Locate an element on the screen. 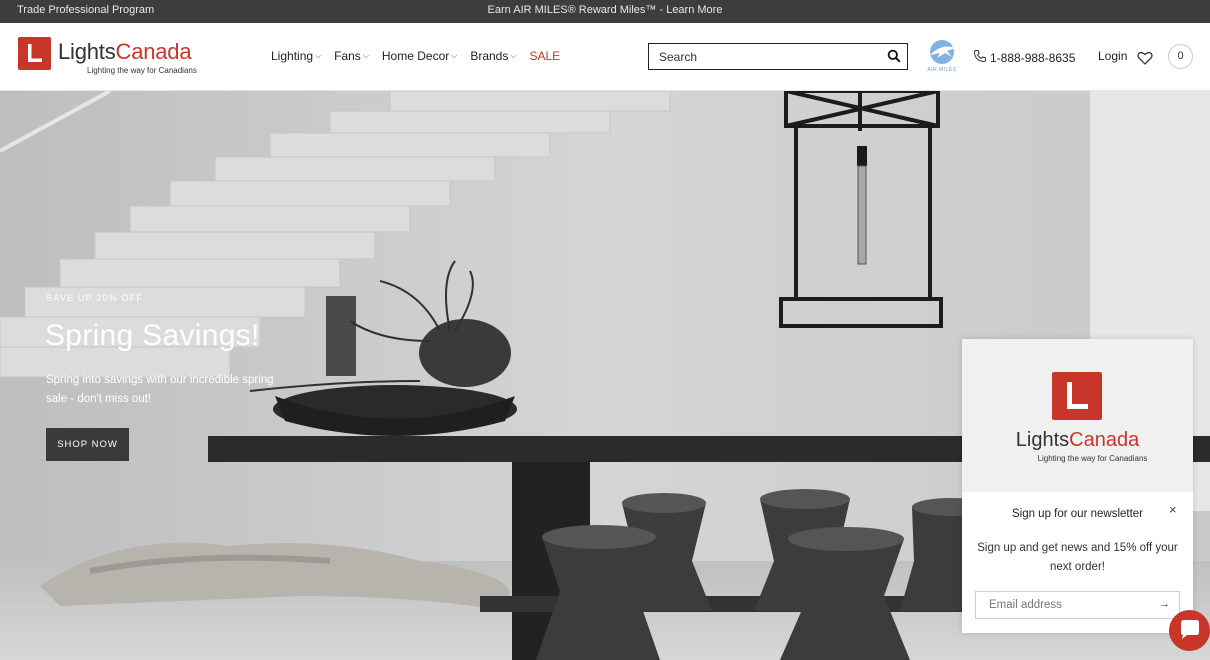 This screenshot has width=1210, height=660. air-miles-logo: AIR MILES is located at coordinates (942, 57).